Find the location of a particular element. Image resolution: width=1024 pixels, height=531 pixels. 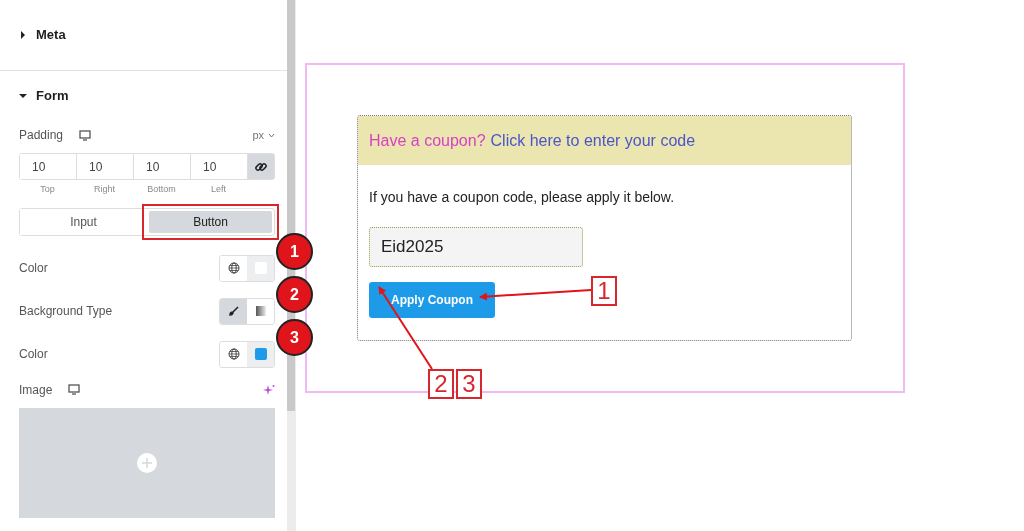

section-header: Form is located at coordinates (147, 96).